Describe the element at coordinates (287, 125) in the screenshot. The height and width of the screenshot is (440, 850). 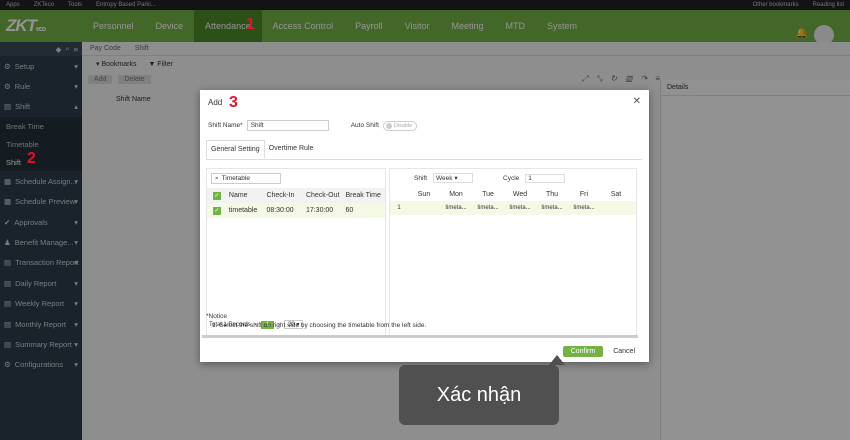
I see `shift-name-input: Shift` at that location.